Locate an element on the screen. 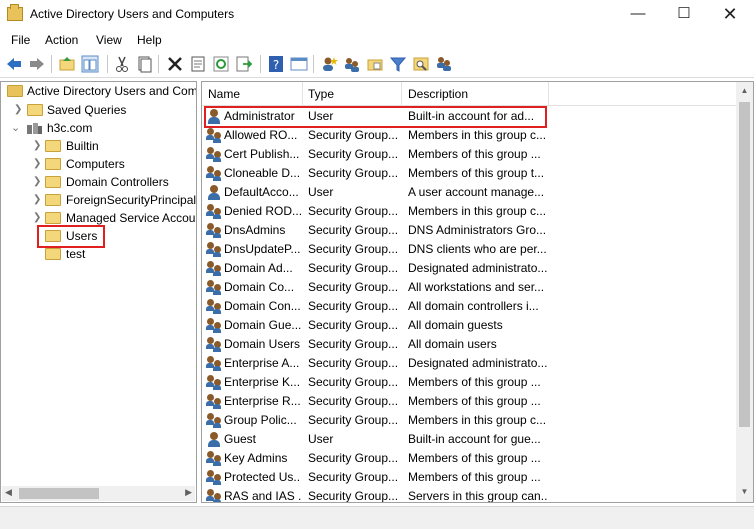 The height and width of the screenshot is (529, 754). new-ou-icon is located at coordinates (375, 64).